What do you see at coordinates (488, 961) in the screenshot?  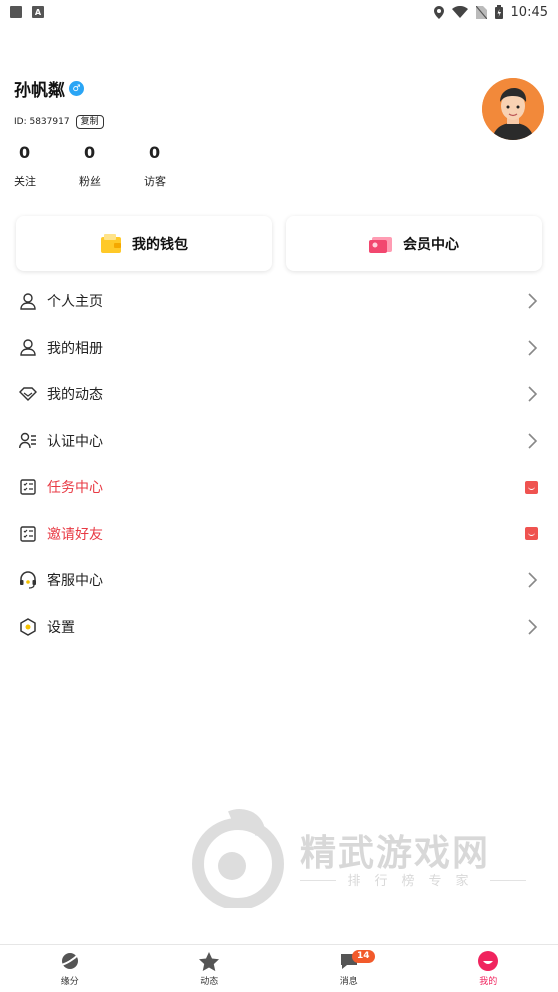 I see `smile-icon` at bounding box center [488, 961].